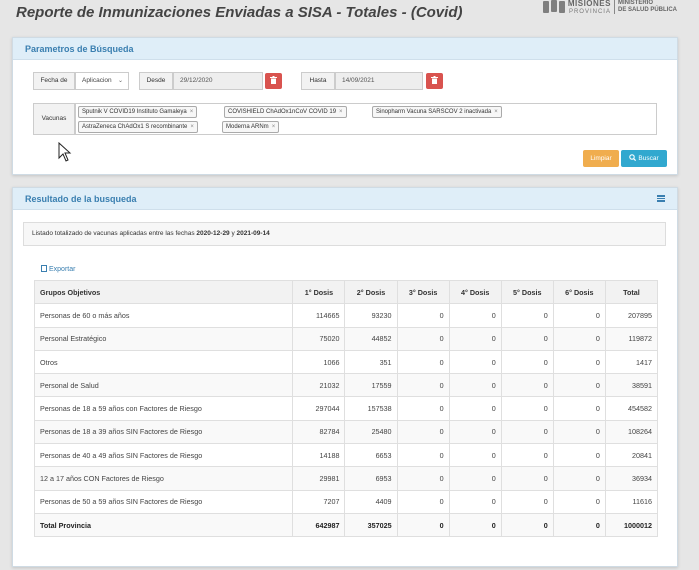  I want to click on group-cell: Otros, so click(163, 362).